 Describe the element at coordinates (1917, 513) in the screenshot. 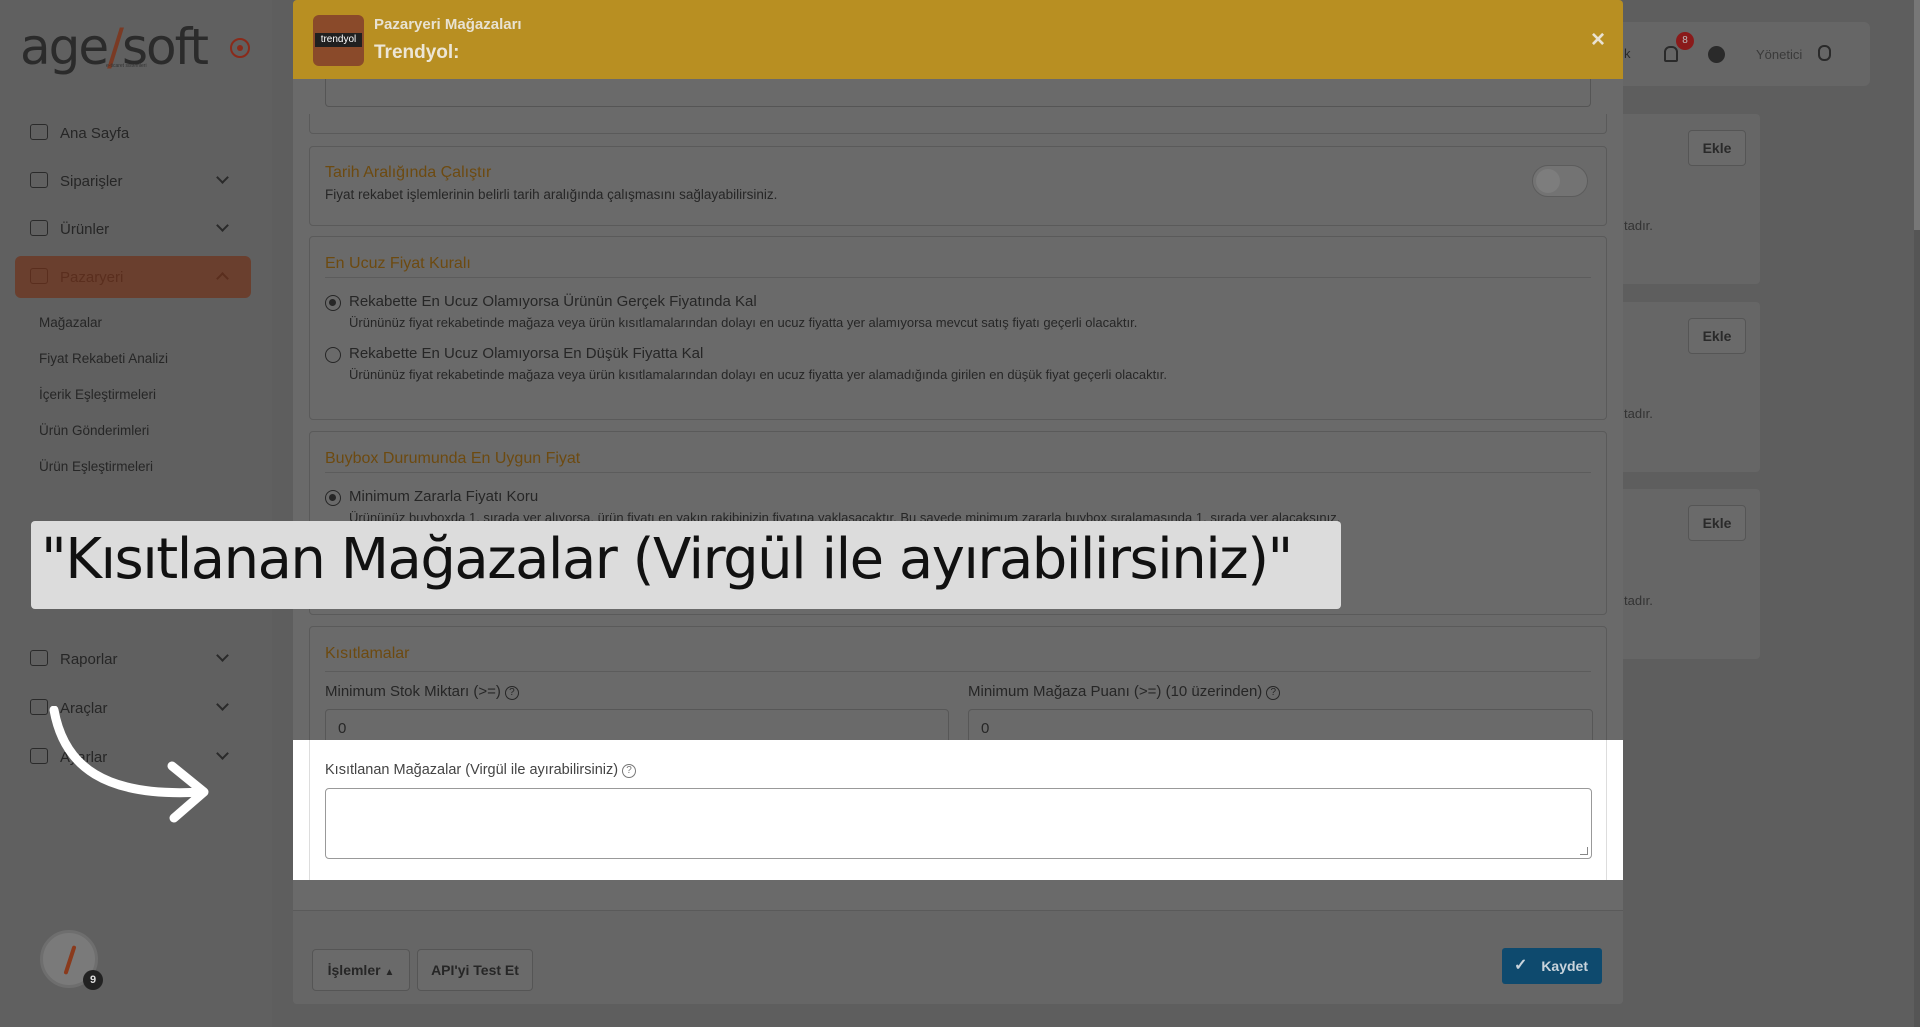

I see `page-scrollbar` at that location.